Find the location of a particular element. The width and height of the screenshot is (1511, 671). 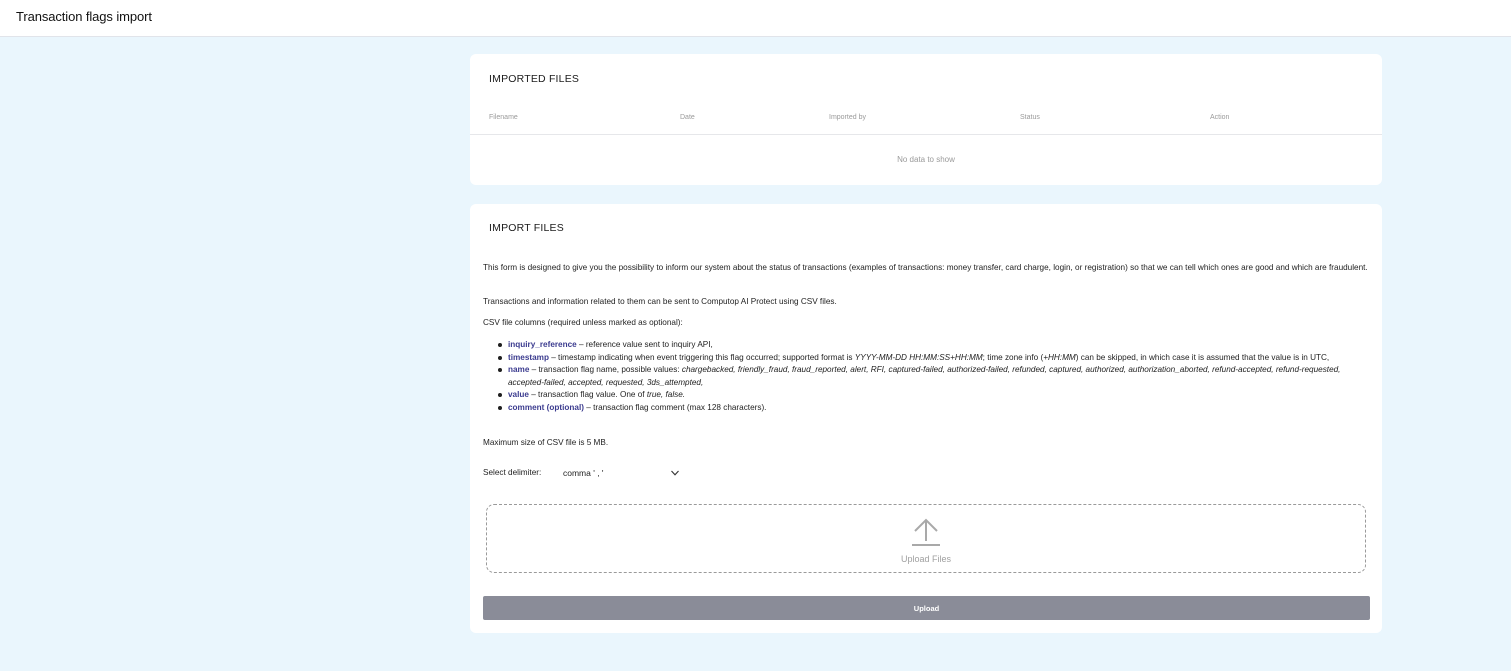

upload-button: Upload is located at coordinates (926, 608).